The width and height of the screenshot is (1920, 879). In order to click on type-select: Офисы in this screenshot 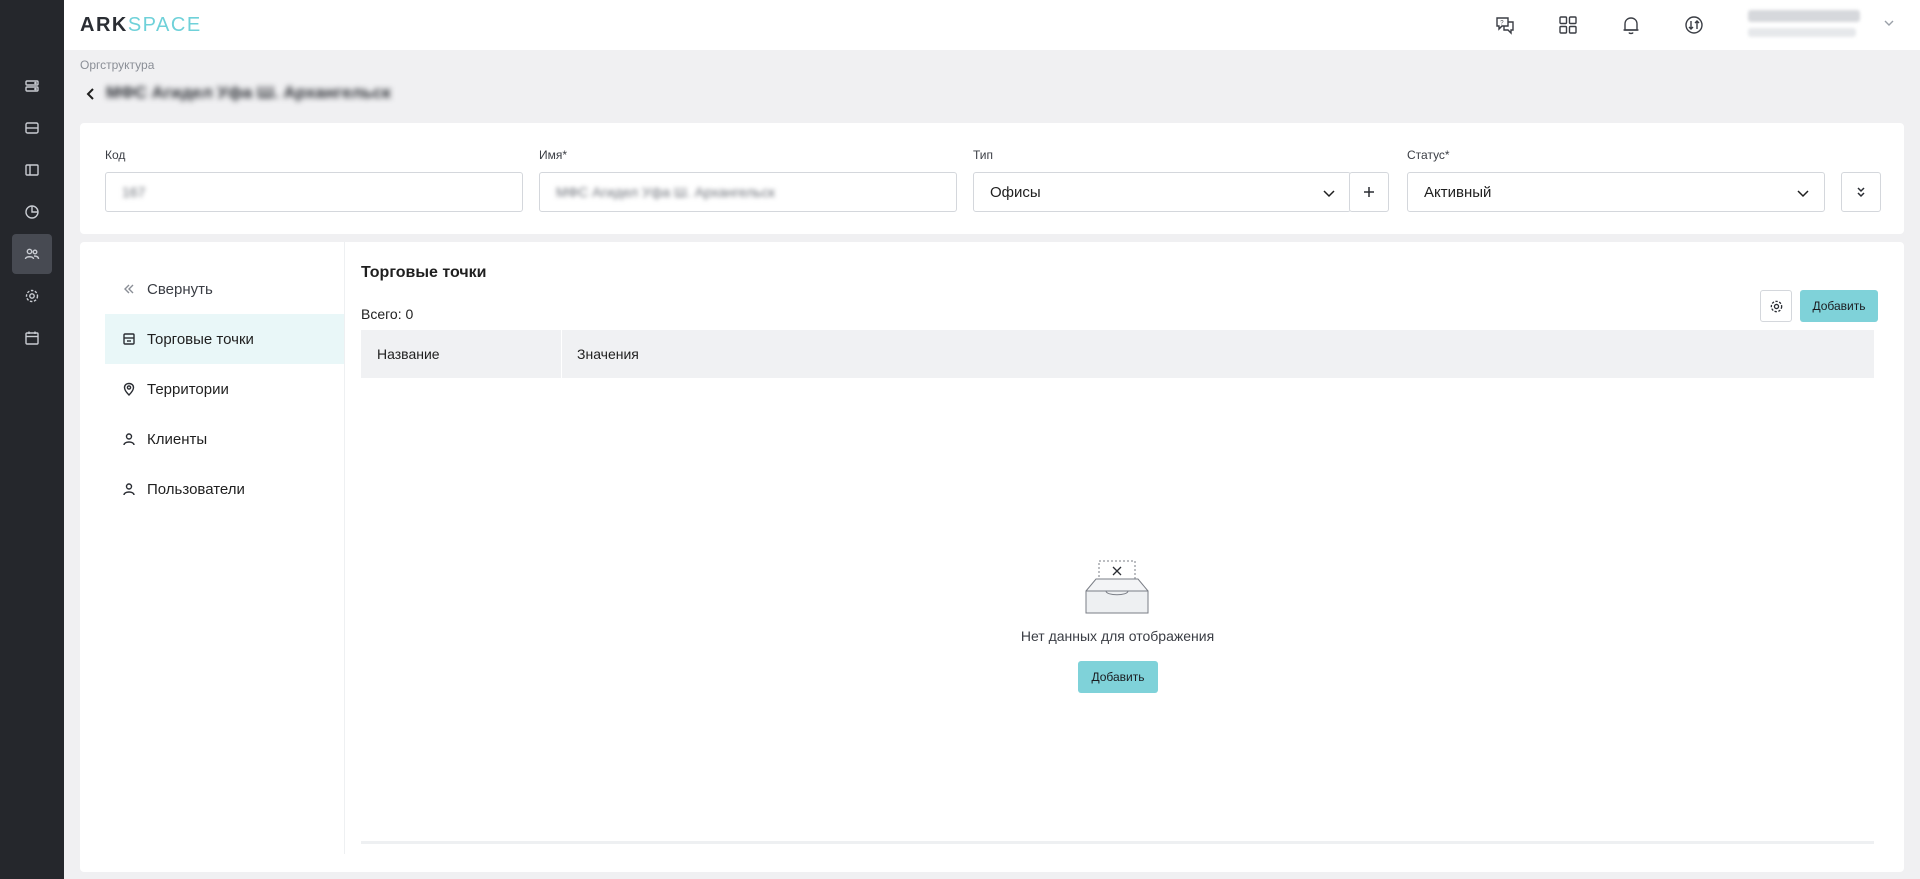, I will do `click(1162, 192)`.